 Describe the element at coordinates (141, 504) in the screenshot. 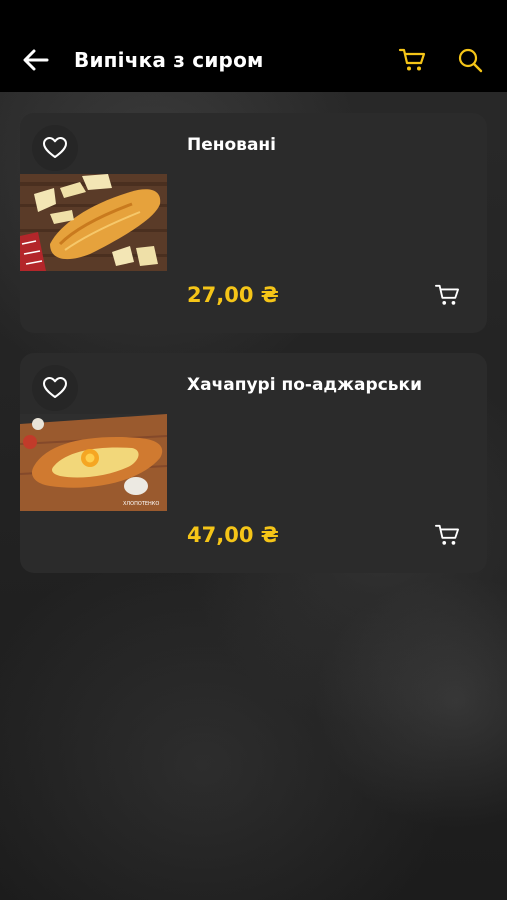

I see `svg-text: ХЛОПОТЕНКО` at that location.